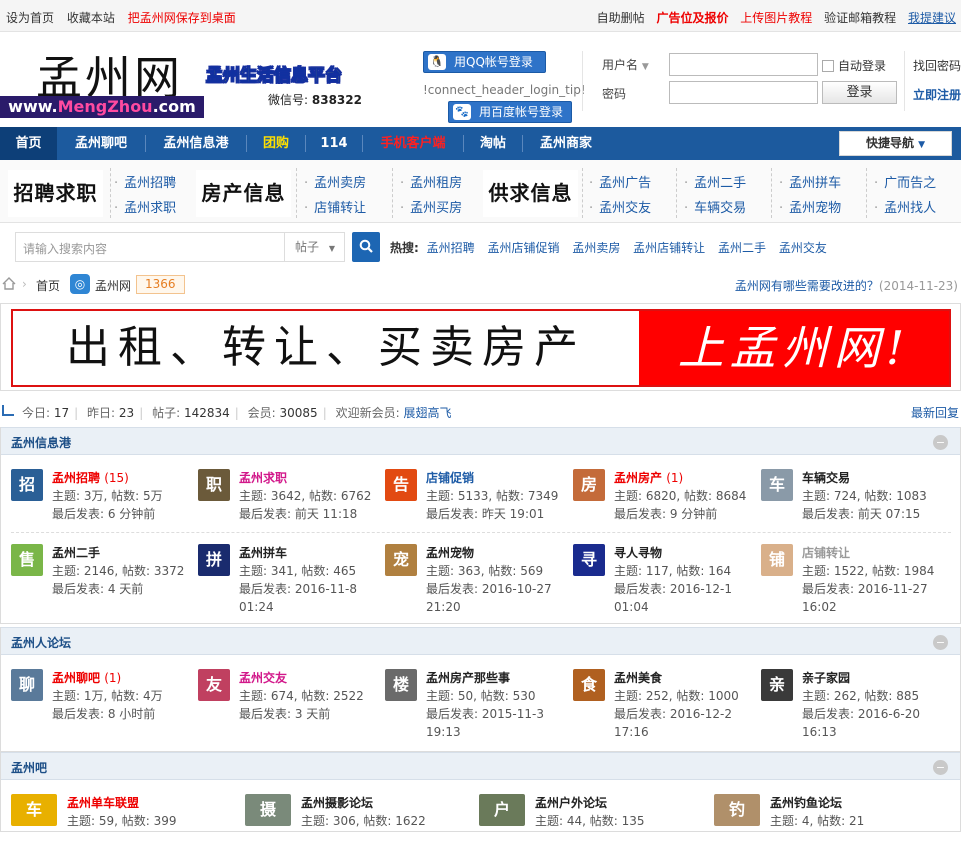  What do you see at coordinates (932, 18) in the screenshot?
I see `suggestion-link: 我提建议` at bounding box center [932, 18].